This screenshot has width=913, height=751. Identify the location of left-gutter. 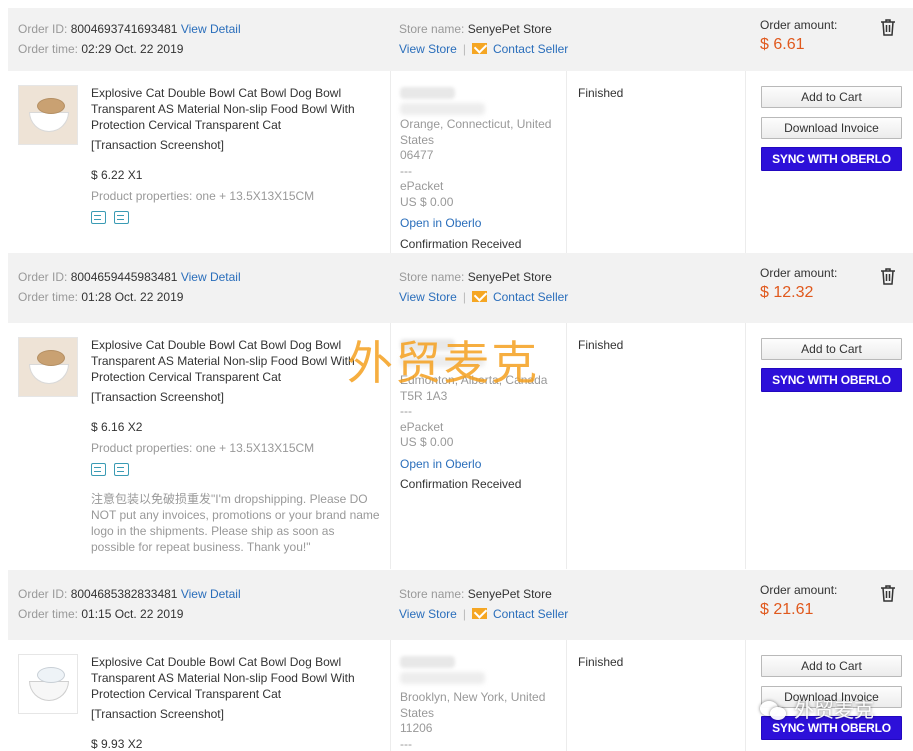
(4, 375).